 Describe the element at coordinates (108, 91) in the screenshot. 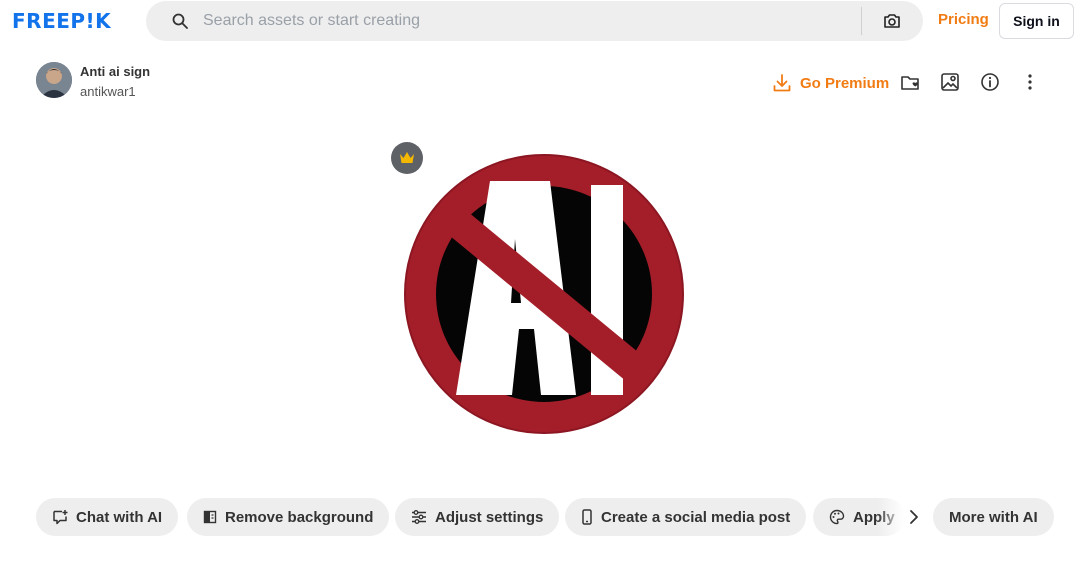

I see `author-name: antikwar1` at that location.